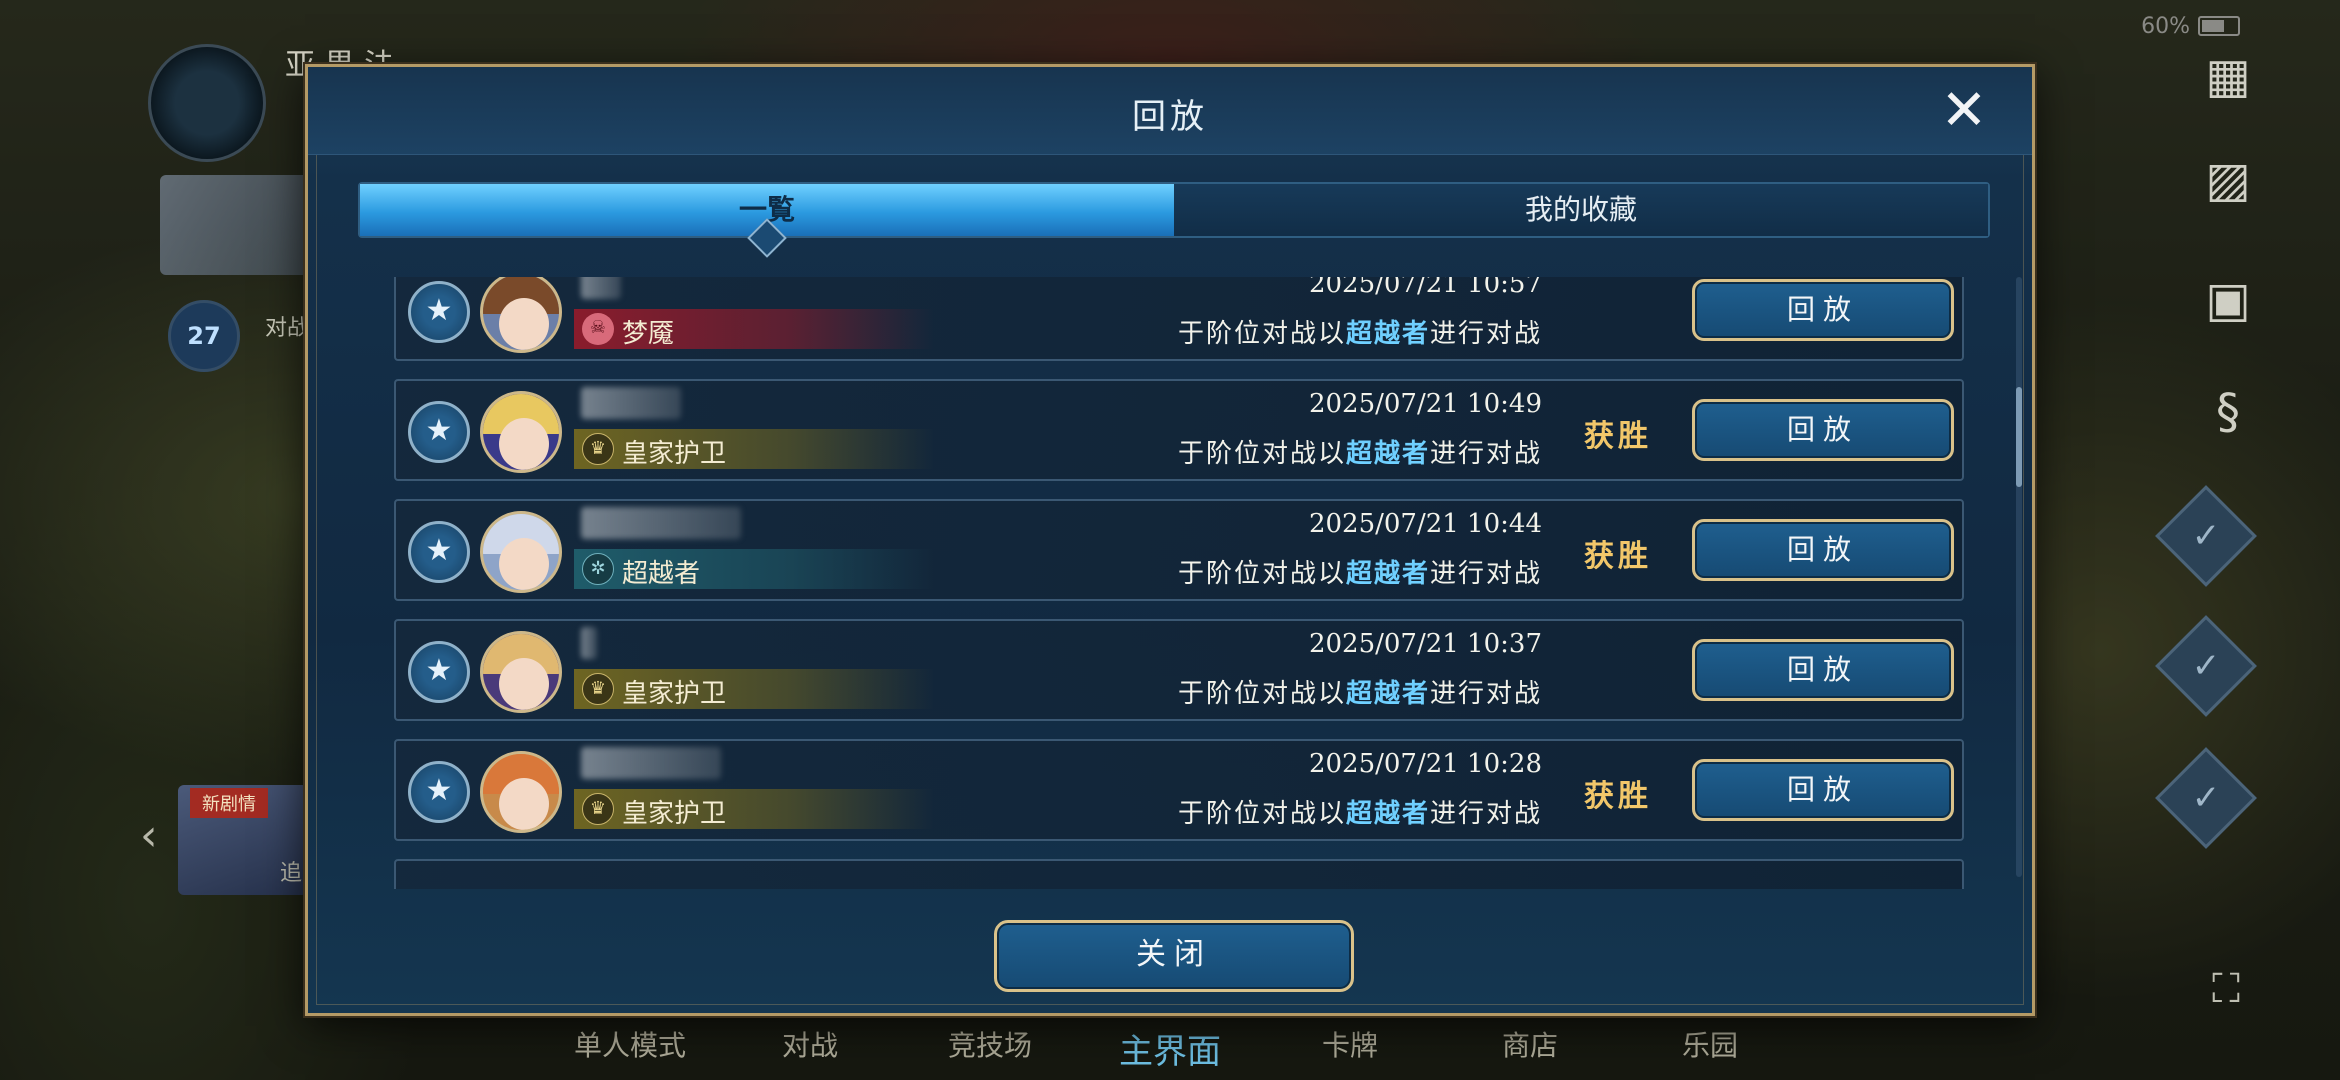  Describe the element at coordinates (754, 329) in the screenshot. I see `class-bar: ☠ 梦魇` at that location.